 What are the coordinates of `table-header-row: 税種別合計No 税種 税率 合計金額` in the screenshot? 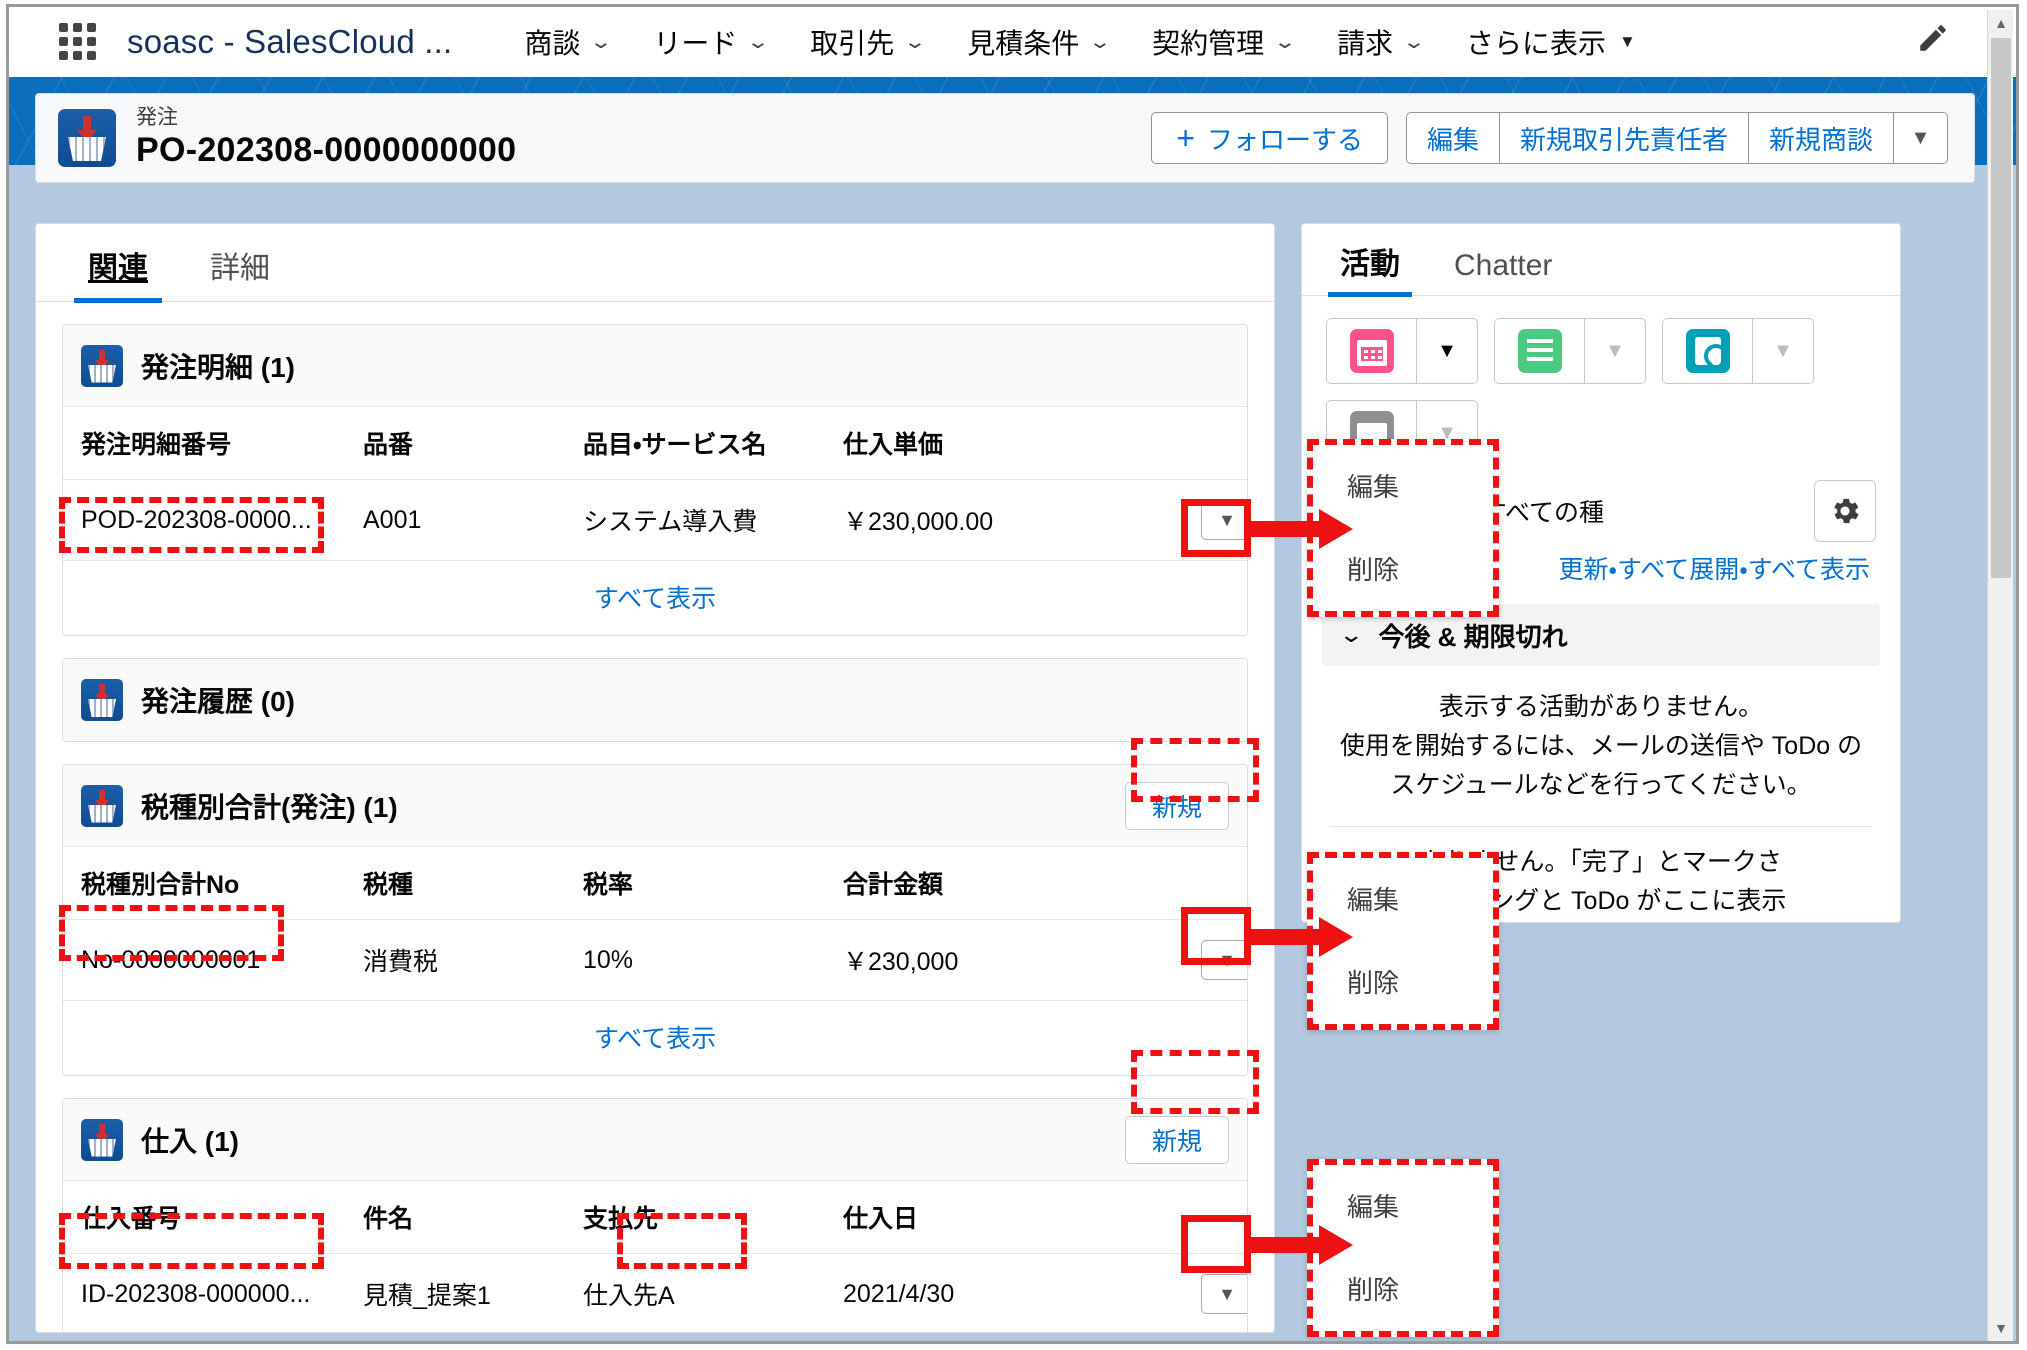 It's located at (655, 883).